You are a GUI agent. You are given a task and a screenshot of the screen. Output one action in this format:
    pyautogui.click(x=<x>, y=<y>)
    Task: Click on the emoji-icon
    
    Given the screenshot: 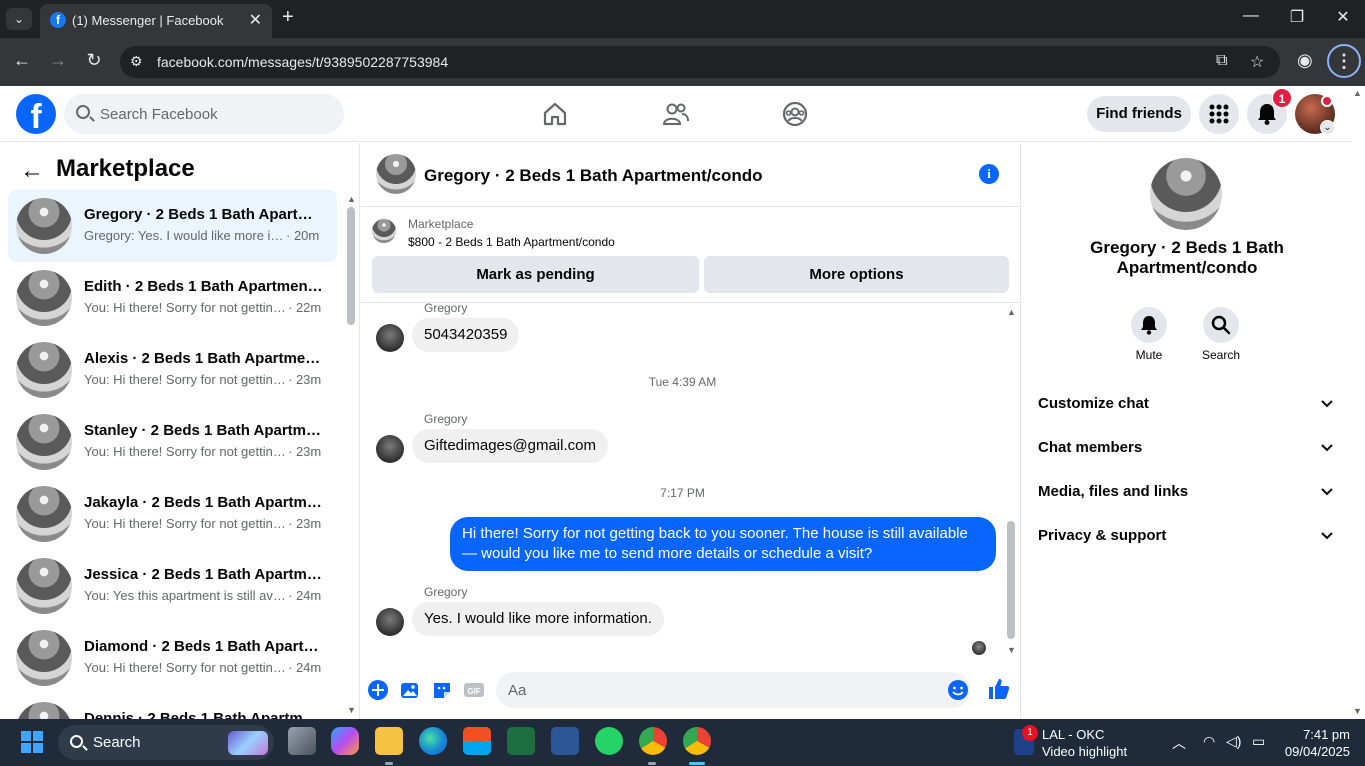 What is the action you would take?
    pyautogui.click(x=958, y=690)
    